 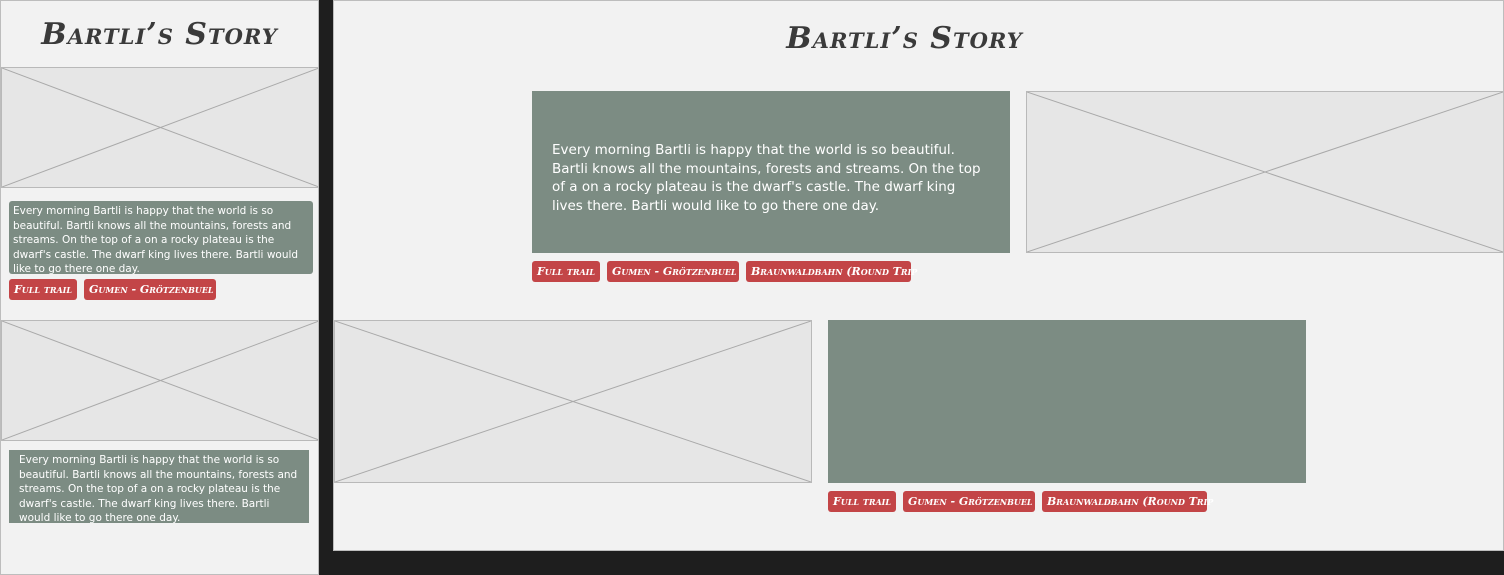 I want to click on story-text-card, so click(x=1067, y=401).